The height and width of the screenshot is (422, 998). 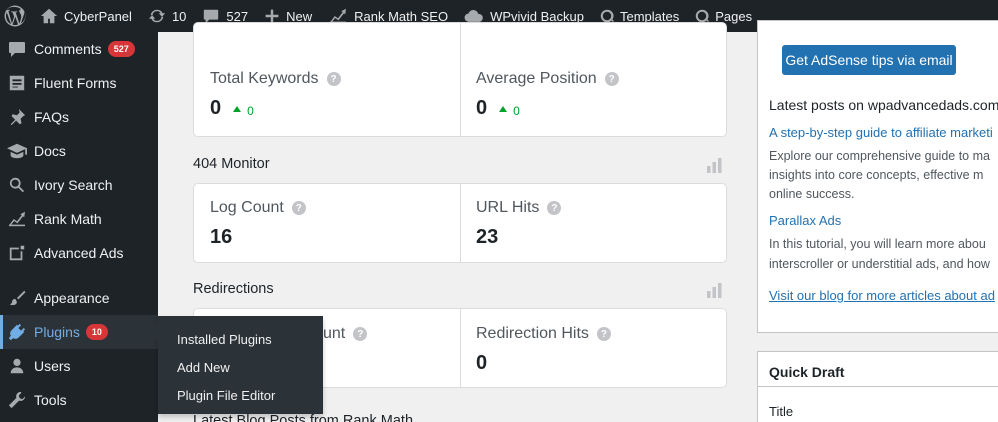 I want to click on sidebar-item-plugins: Plugins 10, so click(x=79, y=332).